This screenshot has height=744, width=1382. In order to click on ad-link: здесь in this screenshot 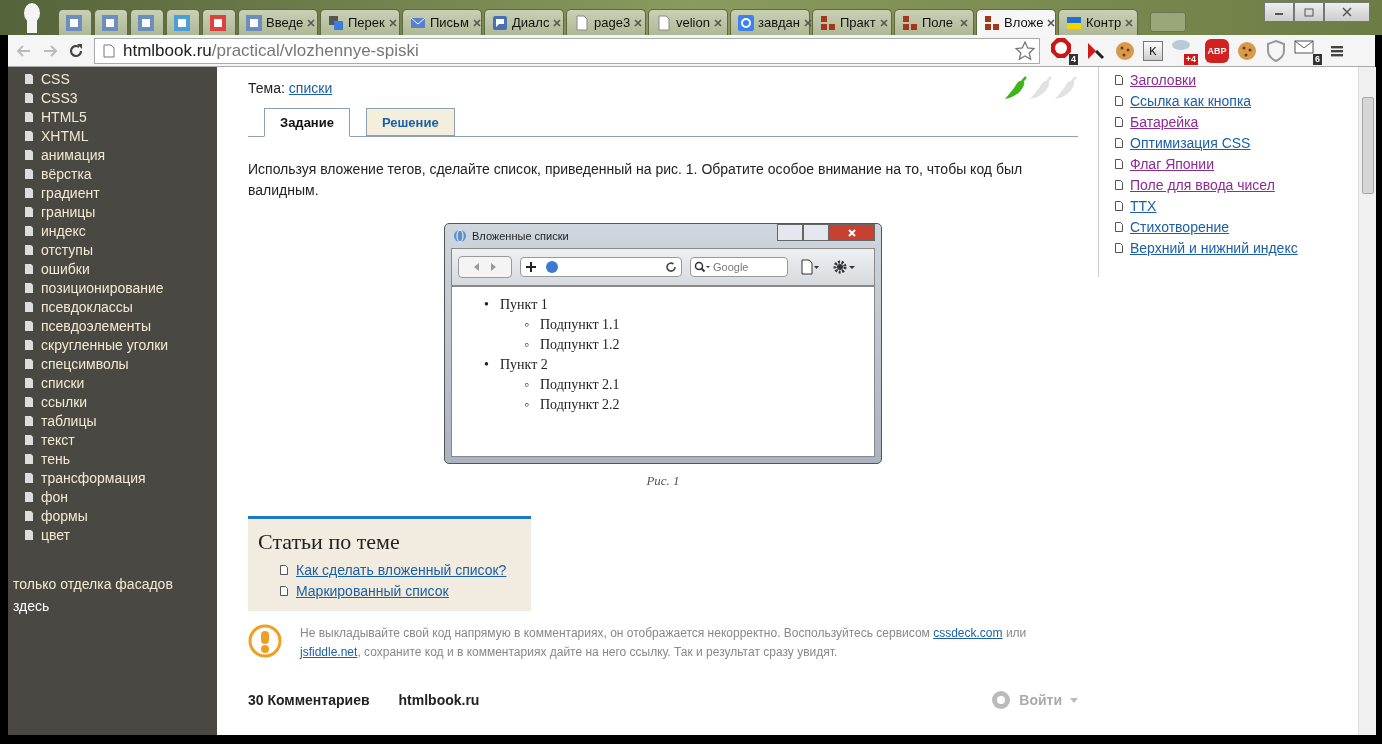, I will do `click(112, 606)`.